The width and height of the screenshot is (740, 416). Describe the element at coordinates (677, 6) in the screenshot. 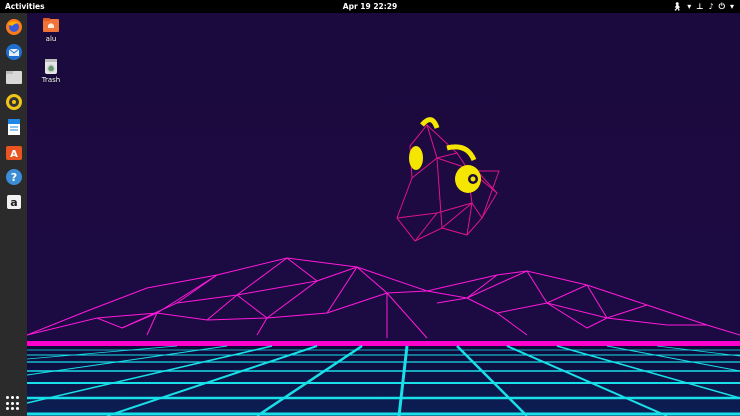

I see `accessibility-icon: 🚶︎` at that location.